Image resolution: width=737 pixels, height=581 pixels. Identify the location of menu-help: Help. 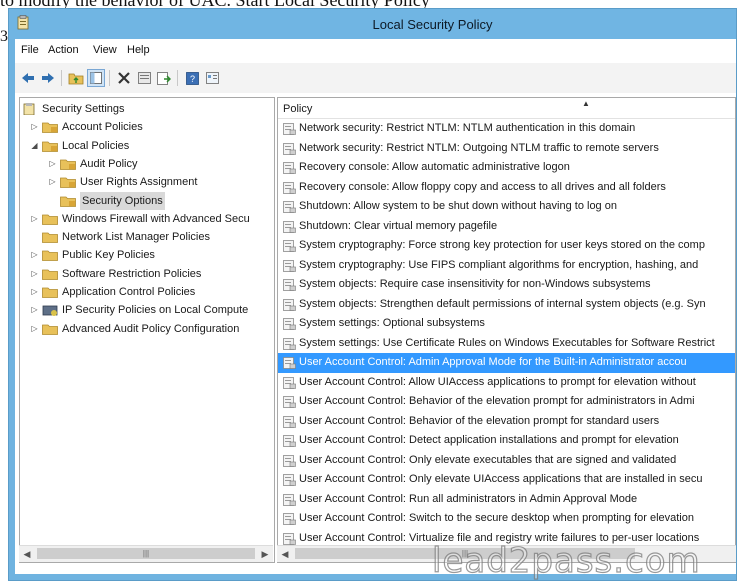
(138, 50).